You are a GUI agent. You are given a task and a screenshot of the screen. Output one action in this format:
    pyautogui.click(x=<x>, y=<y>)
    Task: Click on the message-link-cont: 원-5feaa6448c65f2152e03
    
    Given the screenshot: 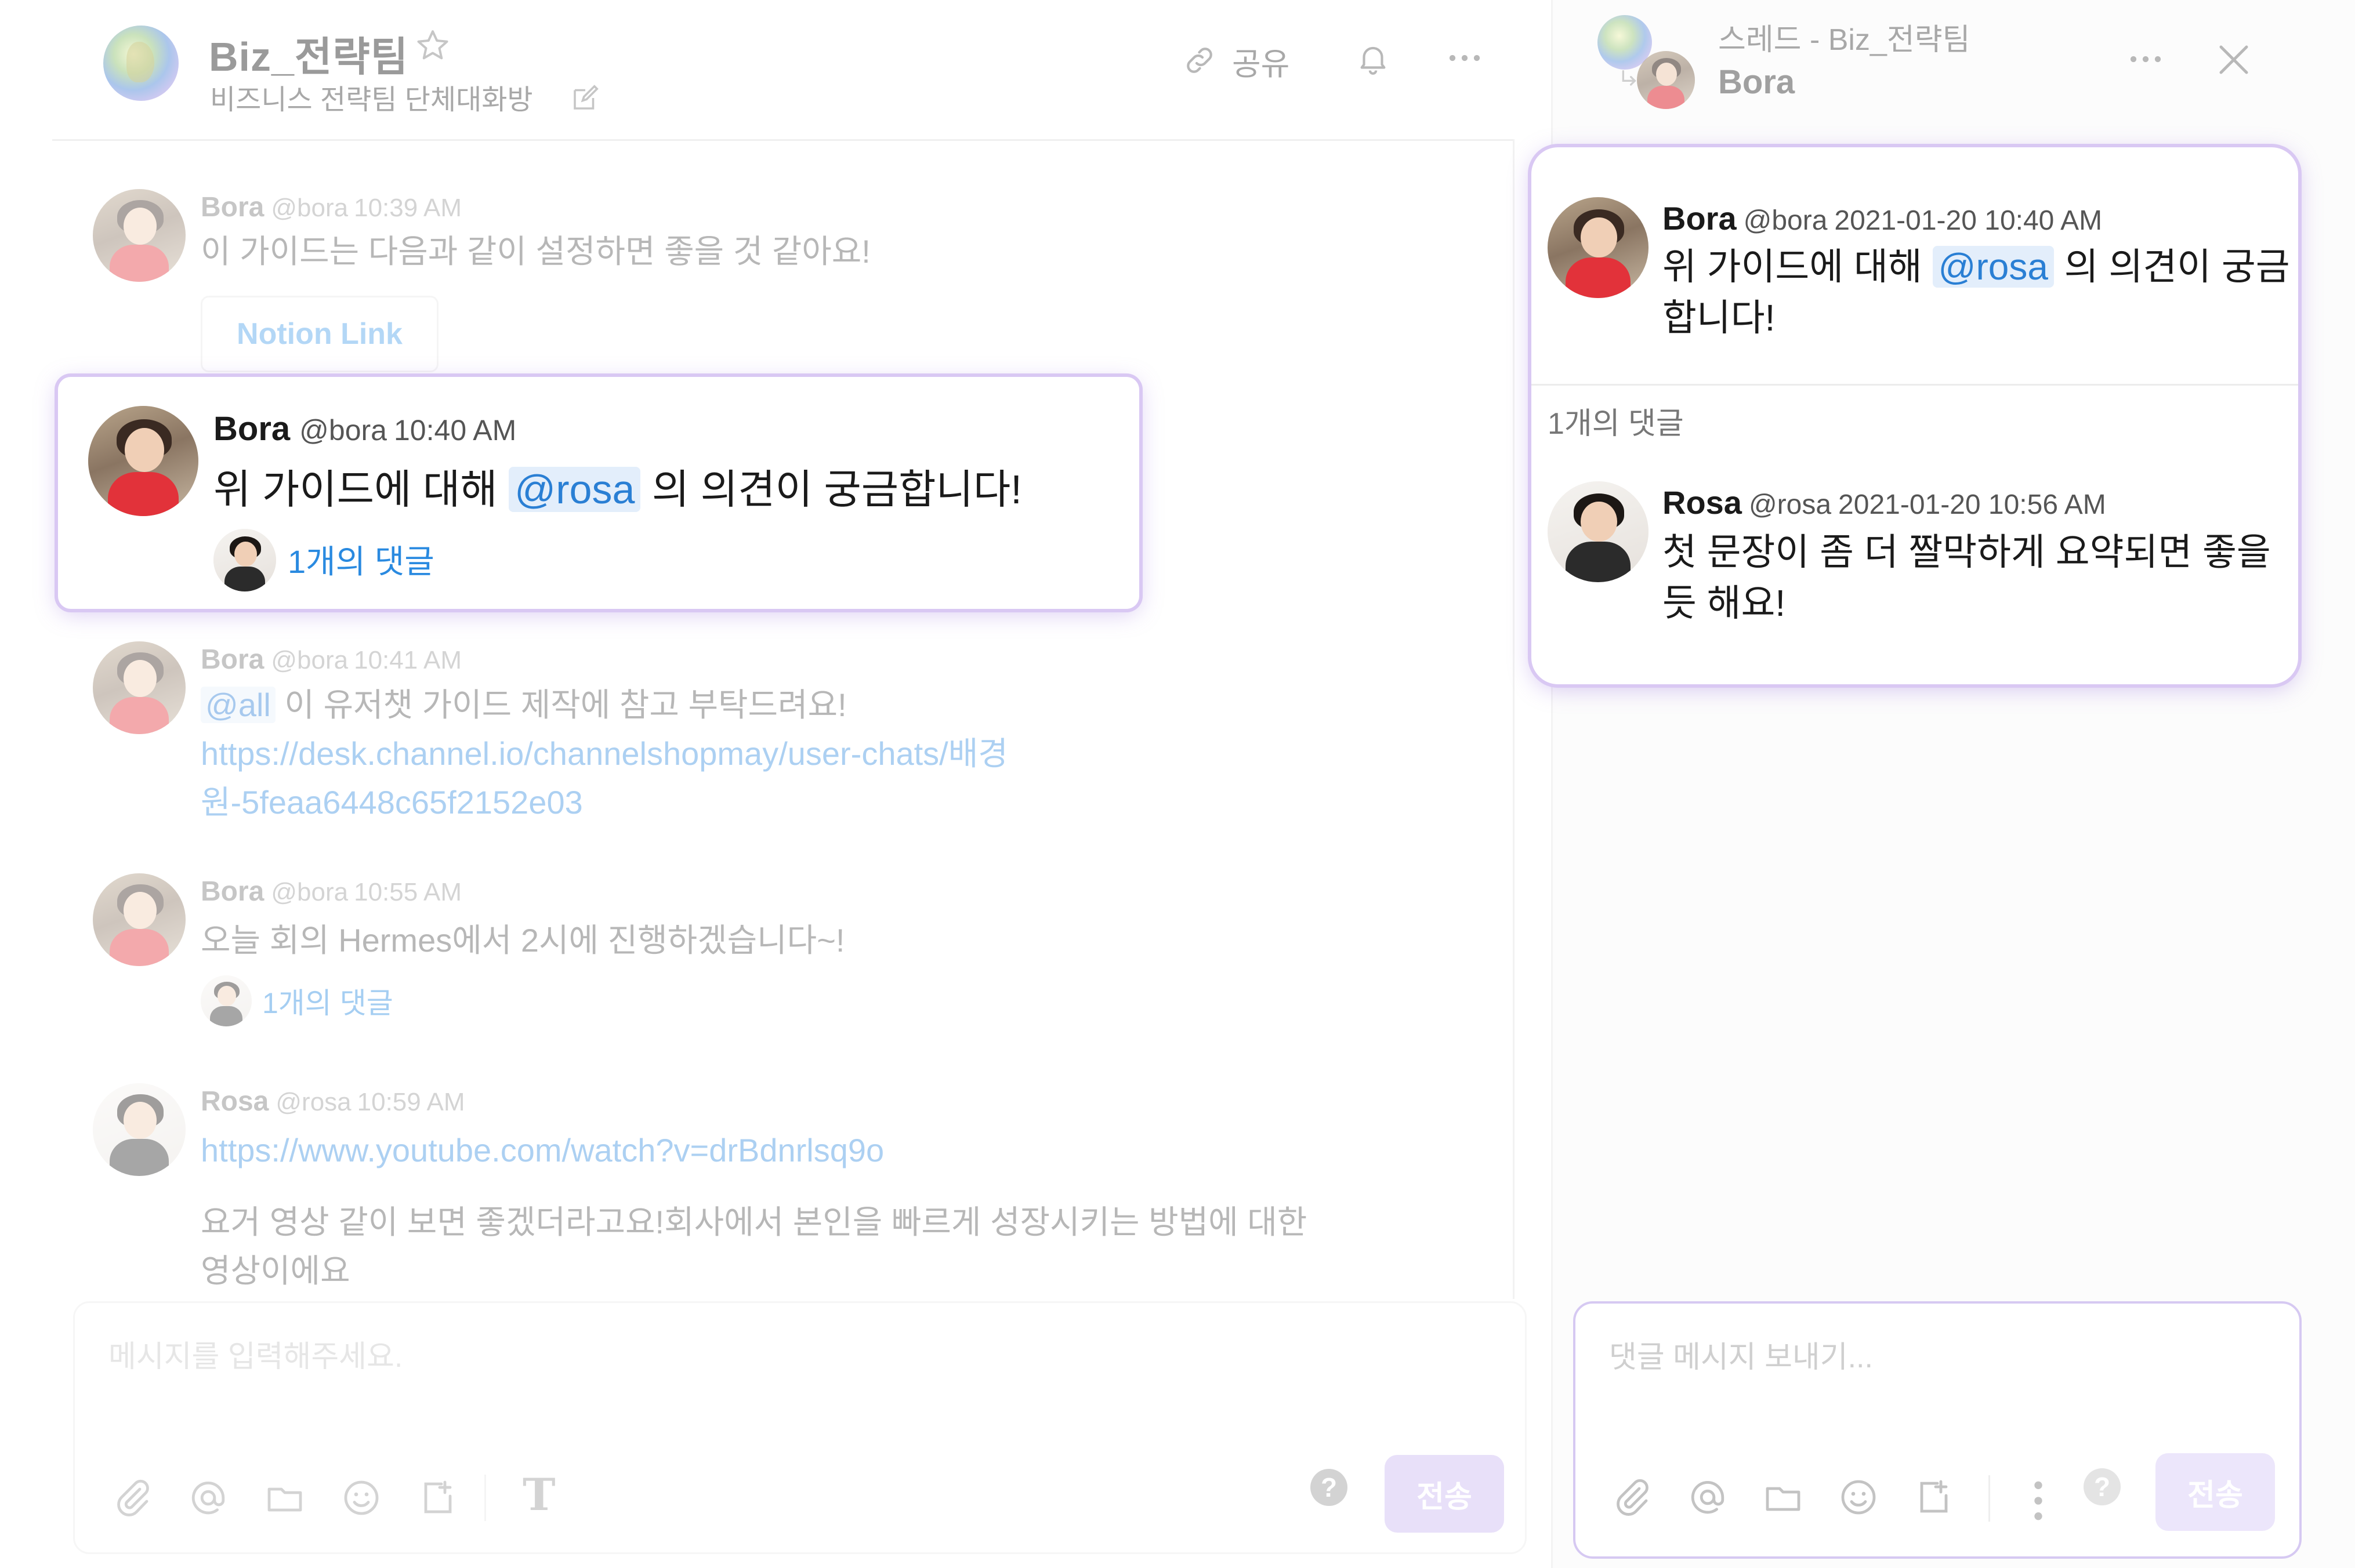 What is the action you would take?
    pyautogui.click(x=392, y=802)
    